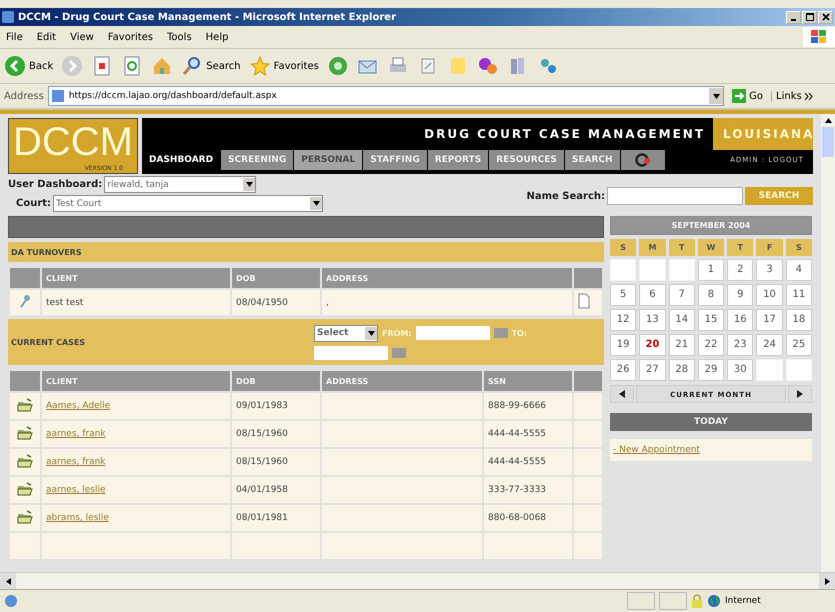  Describe the element at coordinates (623, 270) in the screenshot. I see `empty-day-cell` at that location.